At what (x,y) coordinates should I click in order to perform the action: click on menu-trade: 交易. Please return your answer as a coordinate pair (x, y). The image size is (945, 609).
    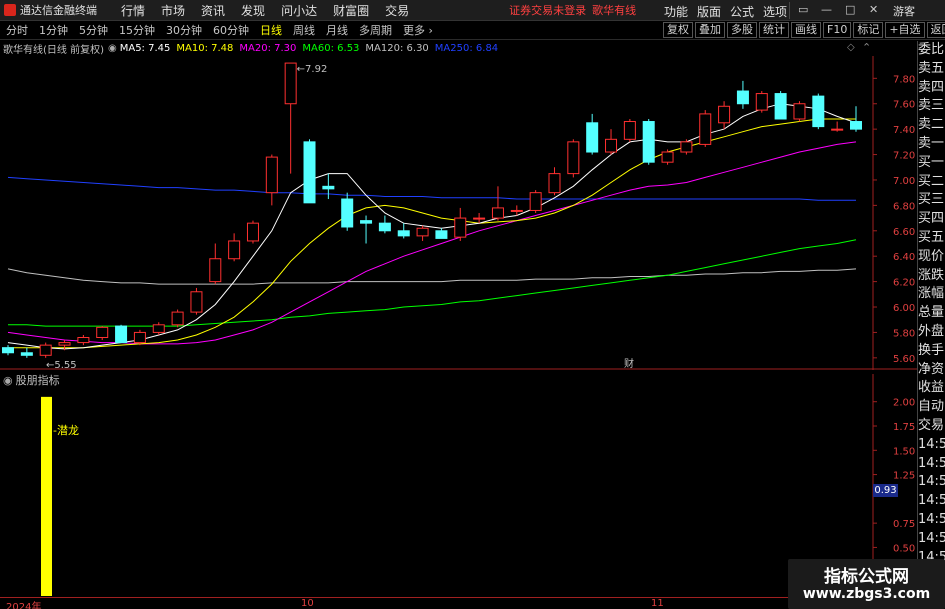
    Looking at the image, I should click on (397, 10).